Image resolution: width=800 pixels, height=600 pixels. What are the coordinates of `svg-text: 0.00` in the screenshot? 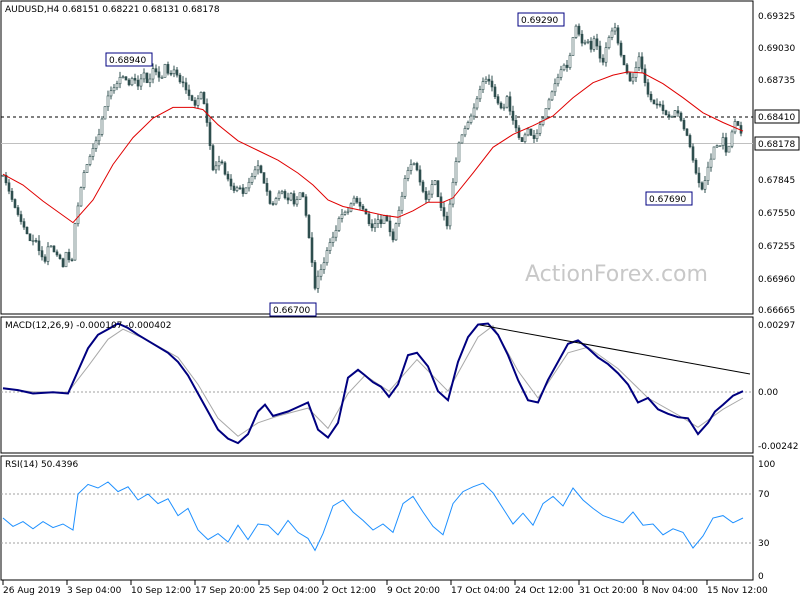 It's located at (768, 393).